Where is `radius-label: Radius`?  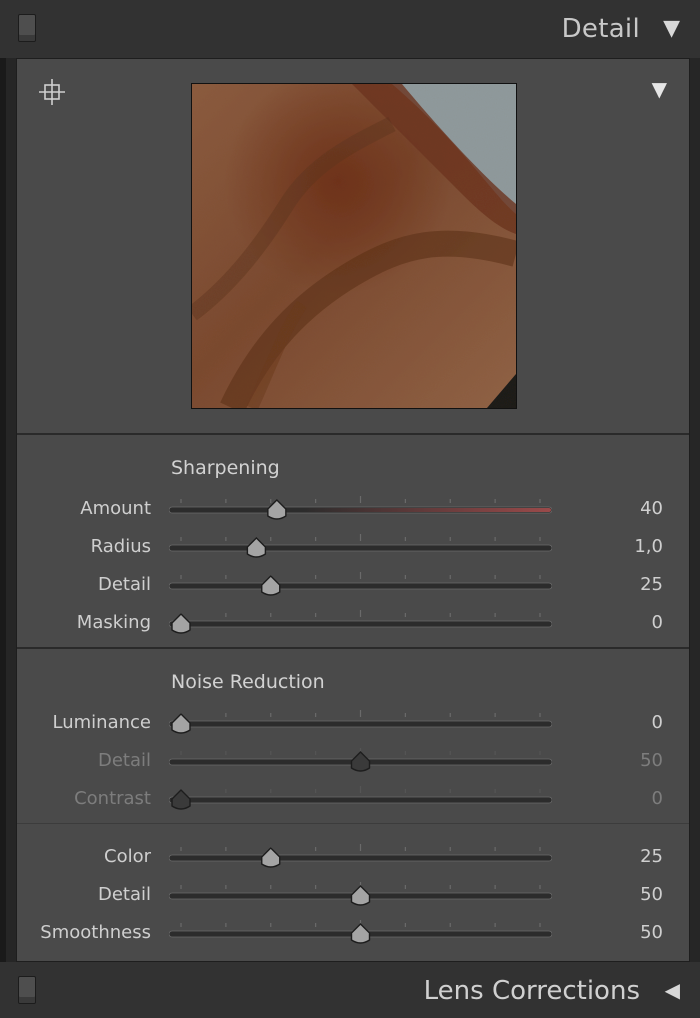
radius-label: Radius is located at coordinates (120, 546).